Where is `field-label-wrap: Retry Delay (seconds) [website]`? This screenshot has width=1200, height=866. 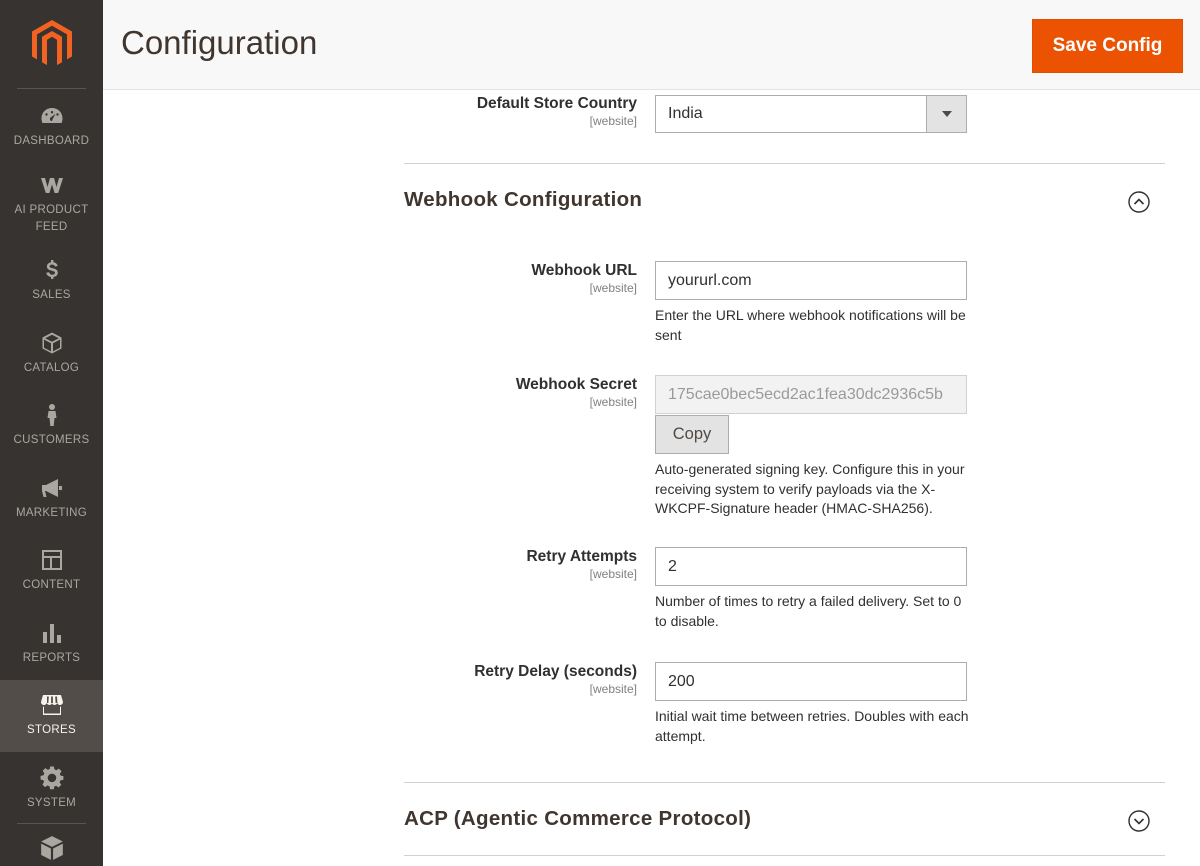 field-label-wrap: Retry Delay (seconds) [website] is located at coordinates (555, 679).